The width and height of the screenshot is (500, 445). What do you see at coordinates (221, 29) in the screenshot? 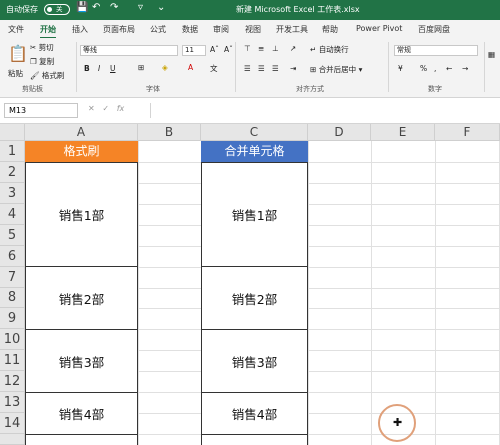
I see `tab-review: 审阅` at bounding box center [221, 29].